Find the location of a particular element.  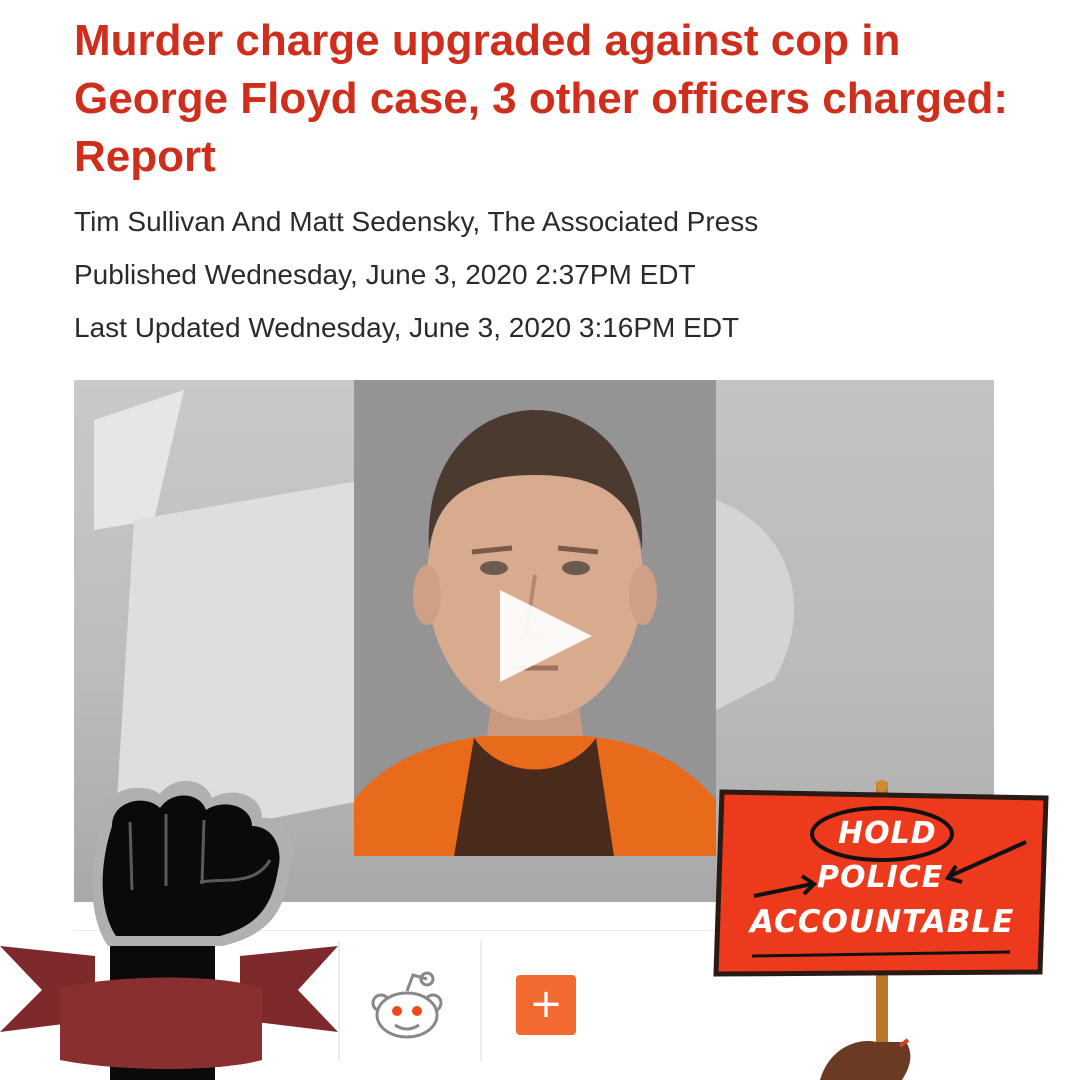

share-divider is located at coordinates (481, 1001).